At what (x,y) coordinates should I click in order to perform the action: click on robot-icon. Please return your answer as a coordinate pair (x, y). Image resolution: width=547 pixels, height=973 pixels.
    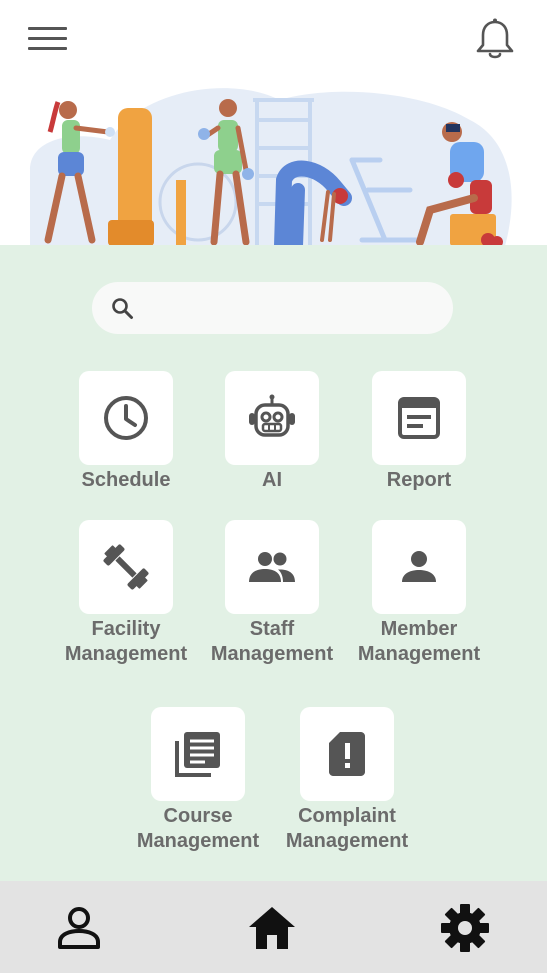
    Looking at the image, I should click on (272, 415).